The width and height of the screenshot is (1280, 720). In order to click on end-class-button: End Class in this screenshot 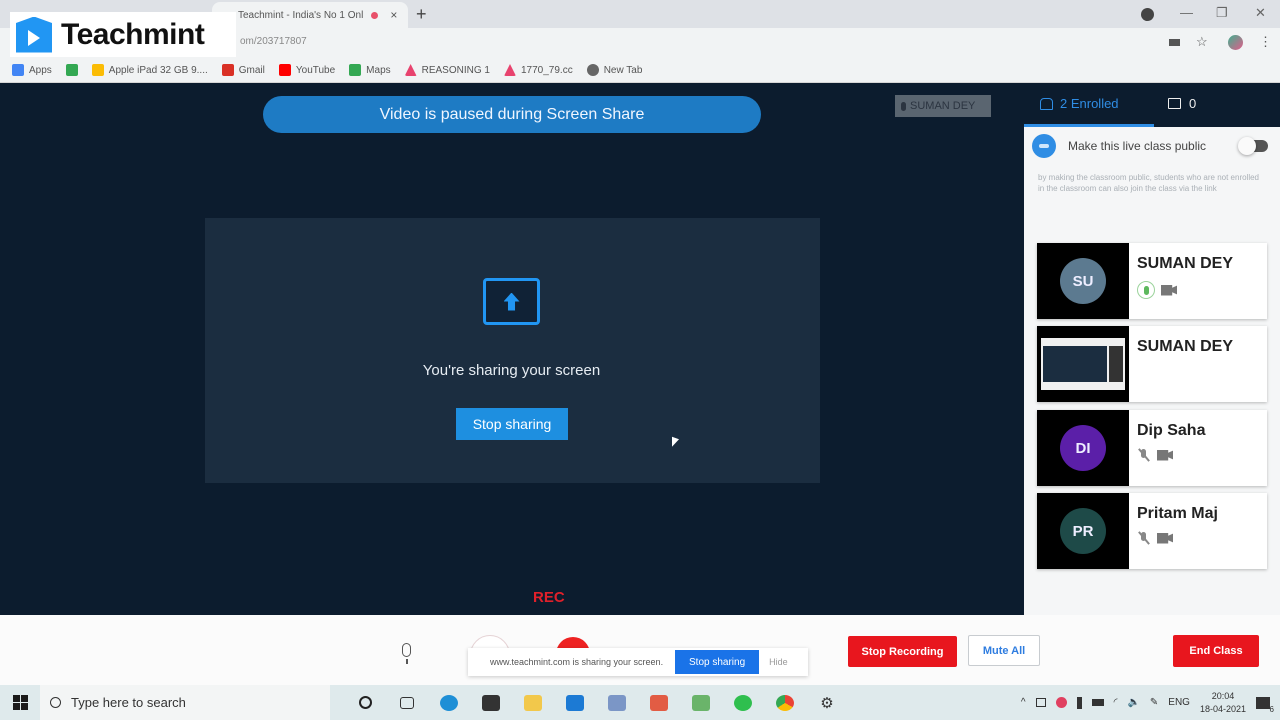, I will do `click(1216, 651)`.